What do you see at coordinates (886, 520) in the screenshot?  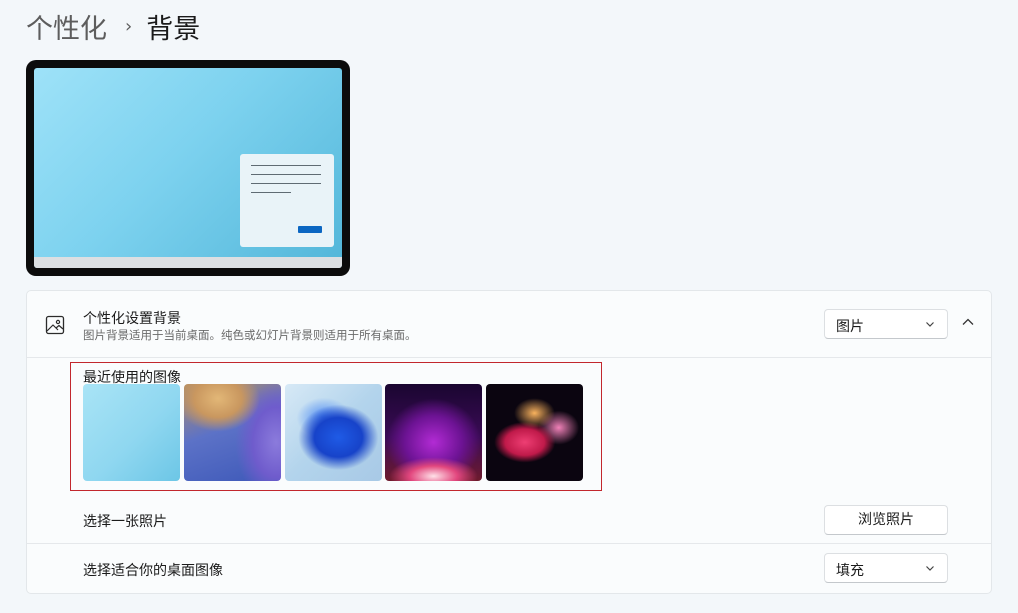 I see `browse-photos-button: 浏览照片` at bounding box center [886, 520].